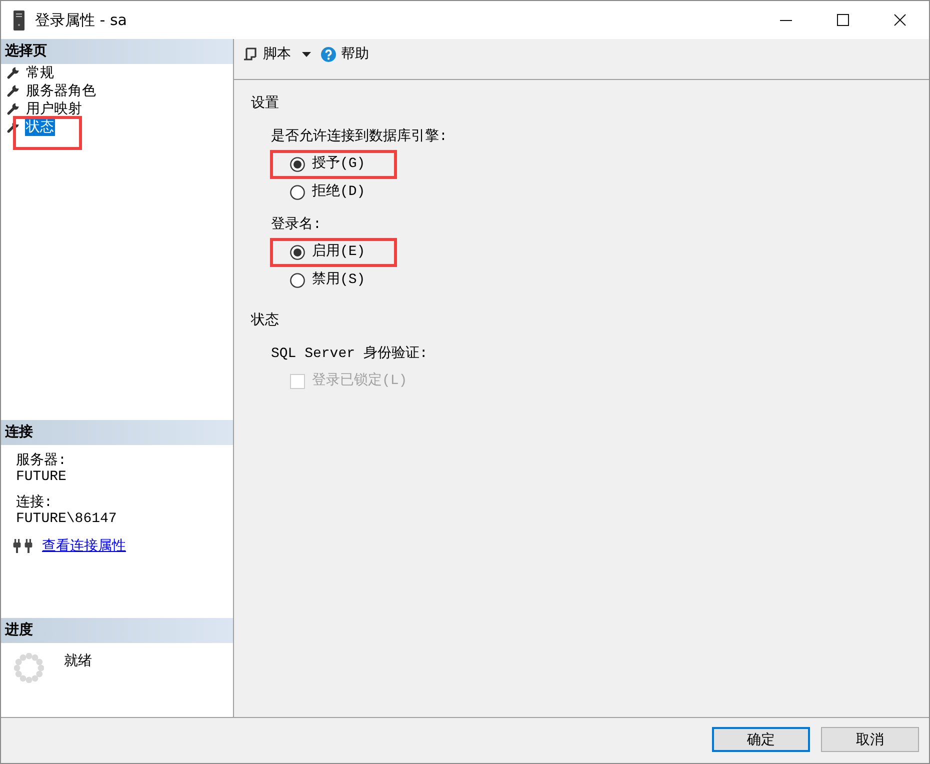 Image resolution: width=930 pixels, height=764 pixels. I want to click on maximize-icon, so click(842, 20).